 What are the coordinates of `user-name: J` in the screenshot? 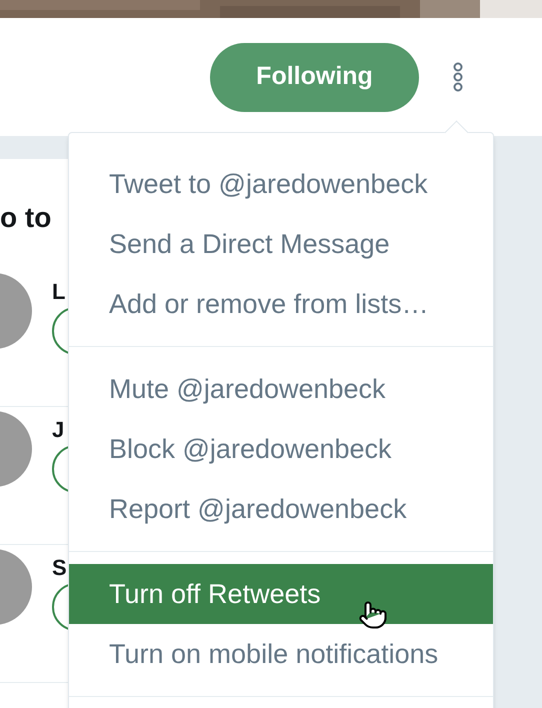 It's located at (58, 430).